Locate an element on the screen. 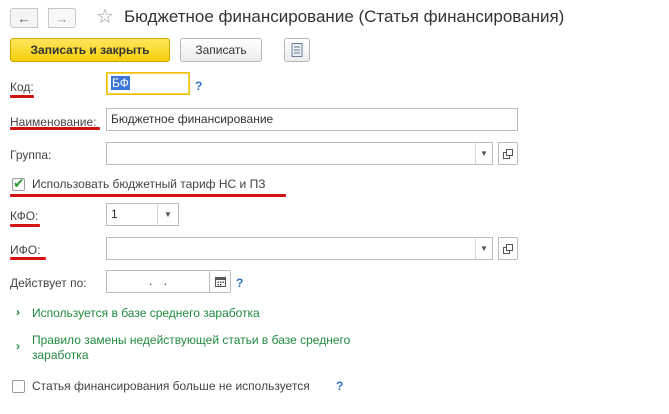  group-field is located at coordinates (291, 153).